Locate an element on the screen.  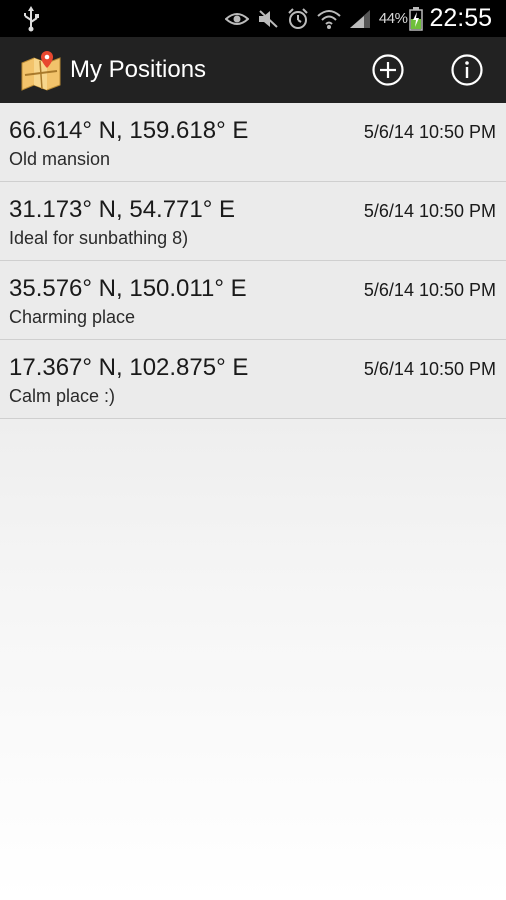
alarm-icon is located at coordinates (298, 18).